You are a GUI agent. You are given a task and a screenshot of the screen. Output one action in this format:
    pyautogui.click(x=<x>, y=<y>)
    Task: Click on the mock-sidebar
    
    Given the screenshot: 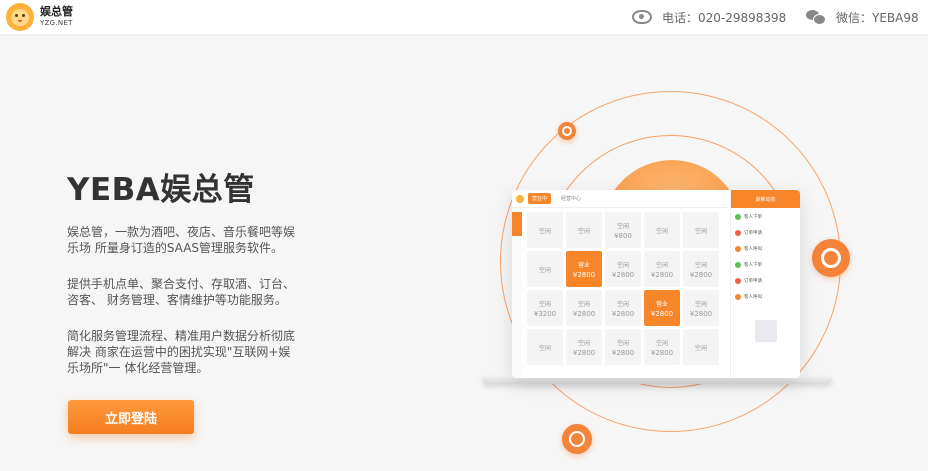 What is the action you would take?
    pyautogui.click(x=517, y=293)
    